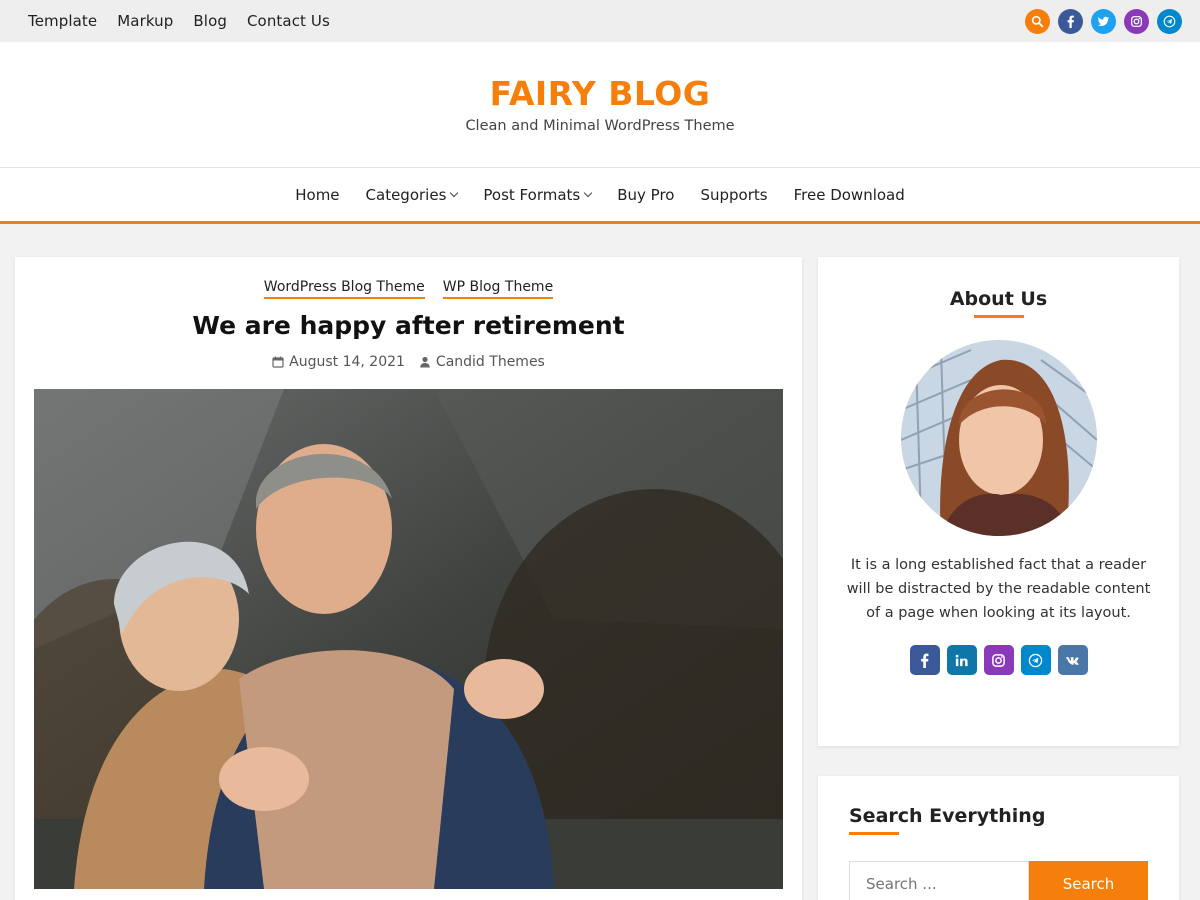 This screenshot has height=900, width=1200. I want to click on search-input, so click(939, 880).